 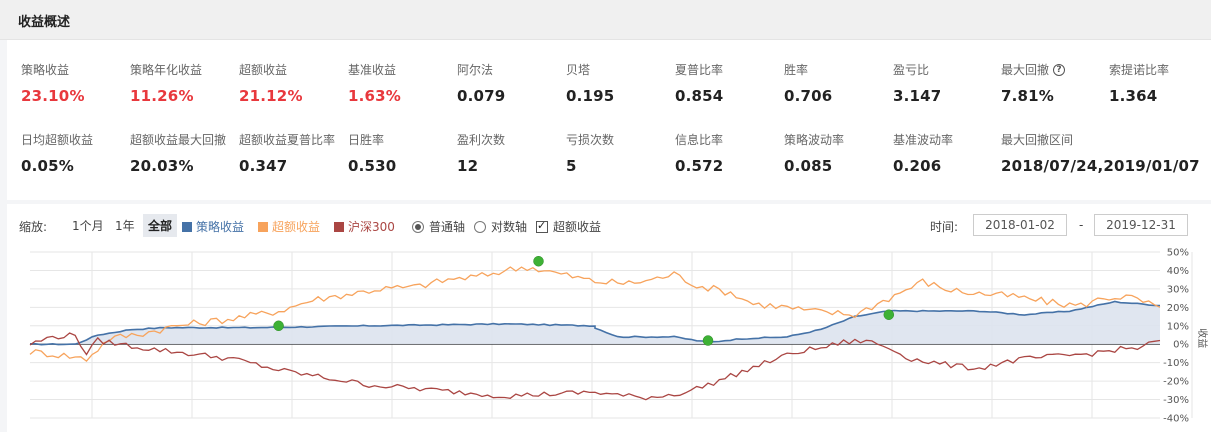 I want to click on legend-excess-label: 超额收益, so click(x=296, y=227).